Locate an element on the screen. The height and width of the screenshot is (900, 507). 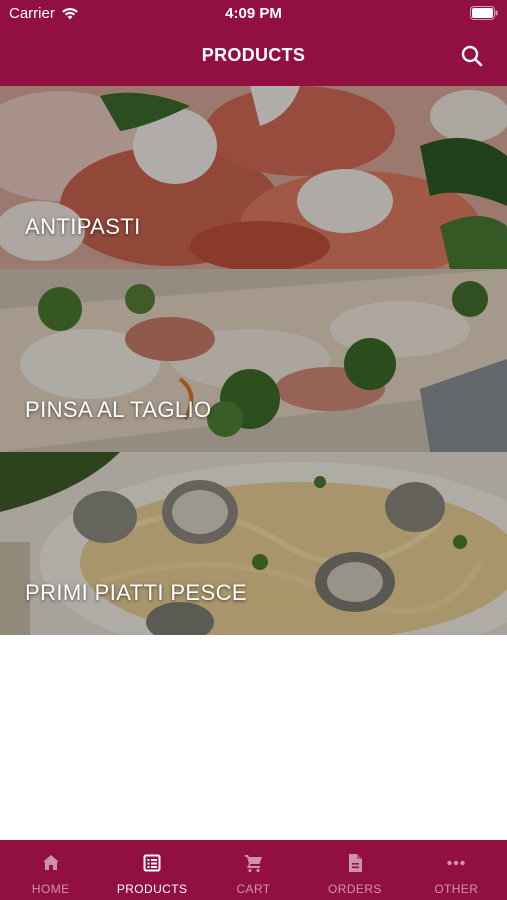
more-dots-icon is located at coordinates (456, 863).